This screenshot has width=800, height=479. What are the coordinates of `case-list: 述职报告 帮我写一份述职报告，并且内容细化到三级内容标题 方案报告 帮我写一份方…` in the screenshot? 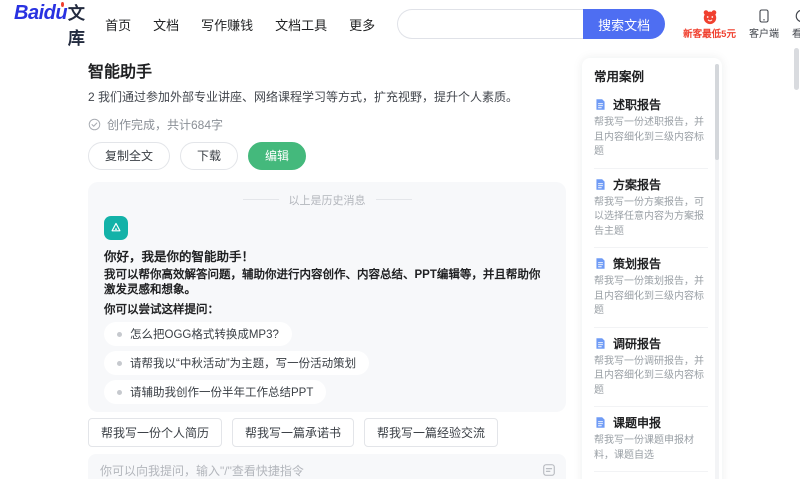 It's located at (651, 284).